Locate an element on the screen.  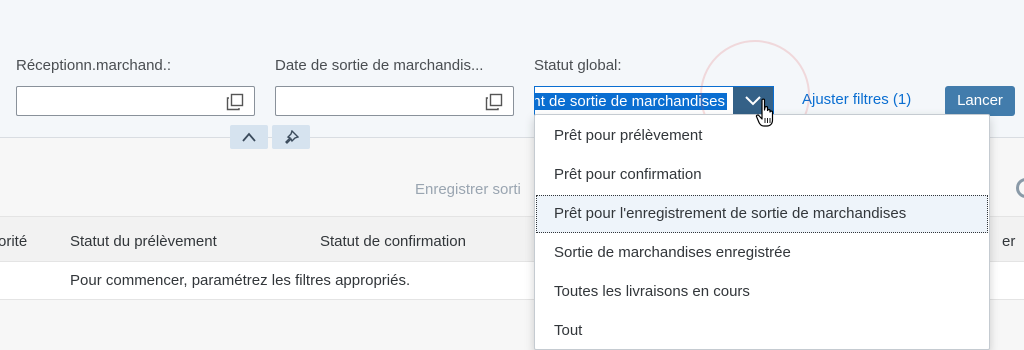
go-button: Lancer is located at coordinates (980, 101).